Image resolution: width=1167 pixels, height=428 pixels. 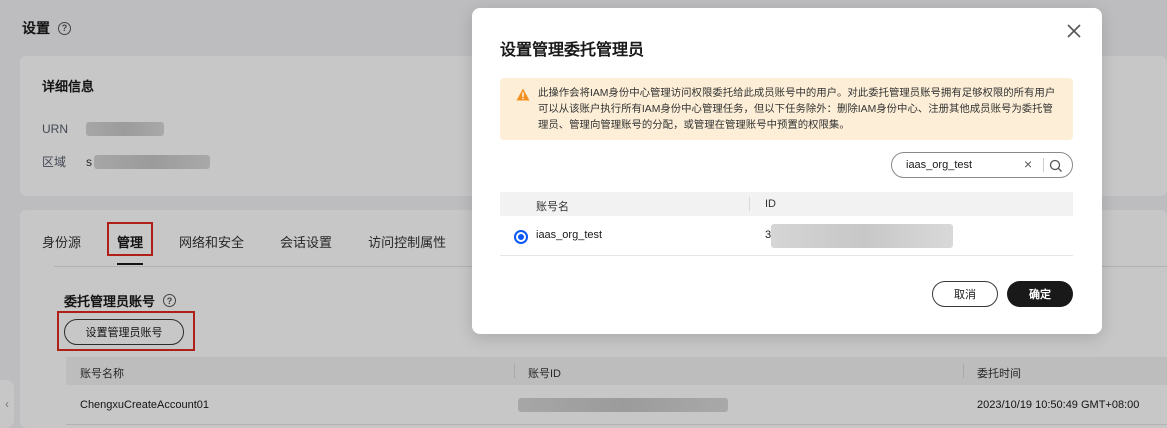 I want to click on cell-account-name: iaas_org_test, so click(x=569, y=235).